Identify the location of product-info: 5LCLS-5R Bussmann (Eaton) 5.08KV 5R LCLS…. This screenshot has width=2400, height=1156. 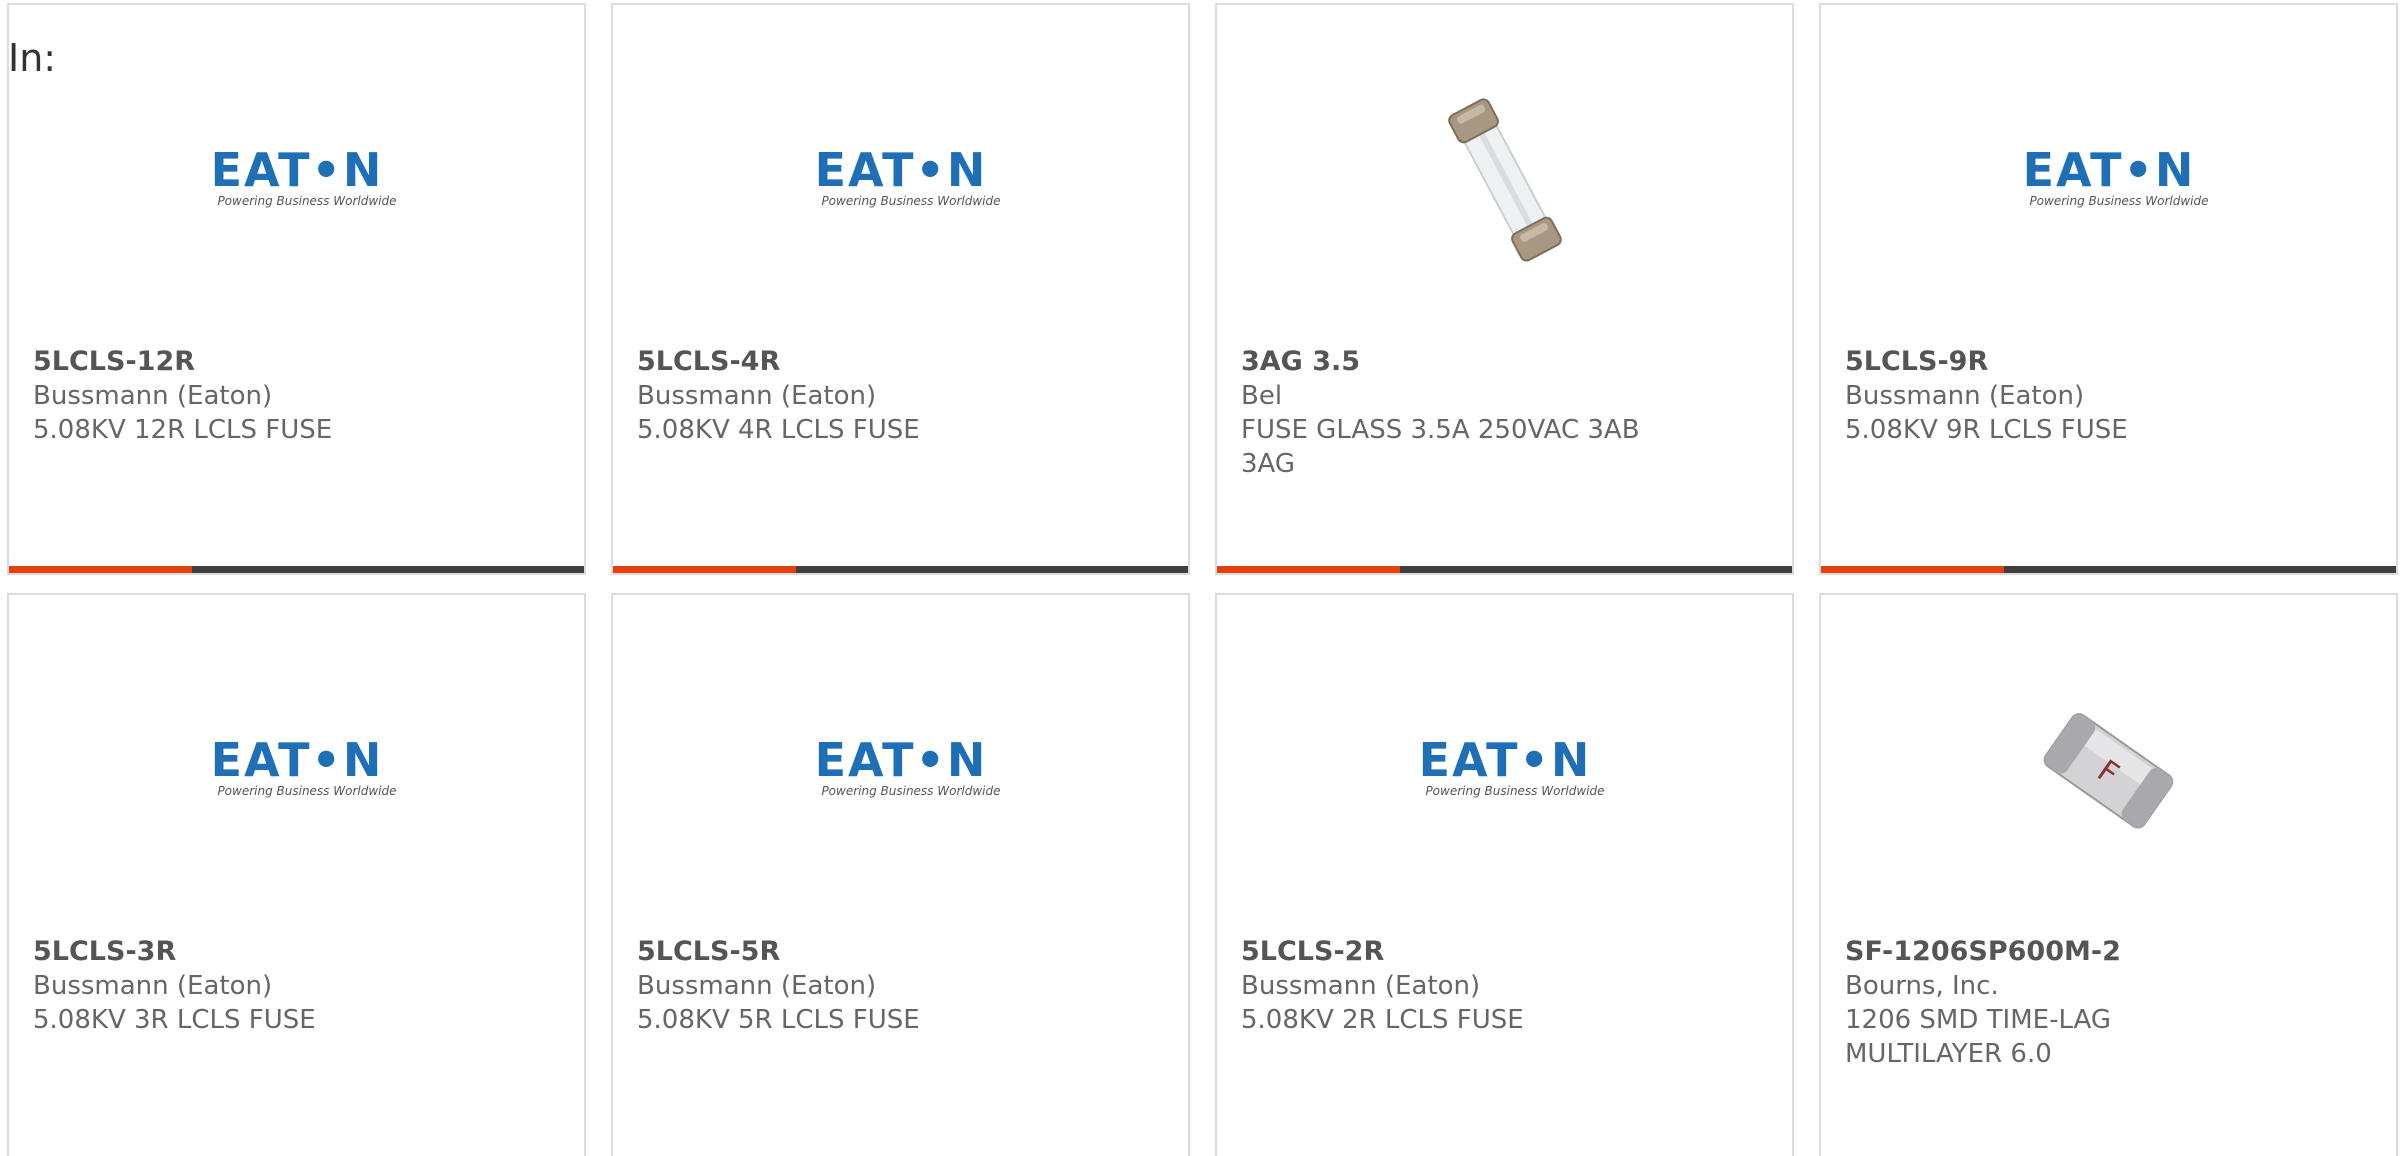
(847, 986).